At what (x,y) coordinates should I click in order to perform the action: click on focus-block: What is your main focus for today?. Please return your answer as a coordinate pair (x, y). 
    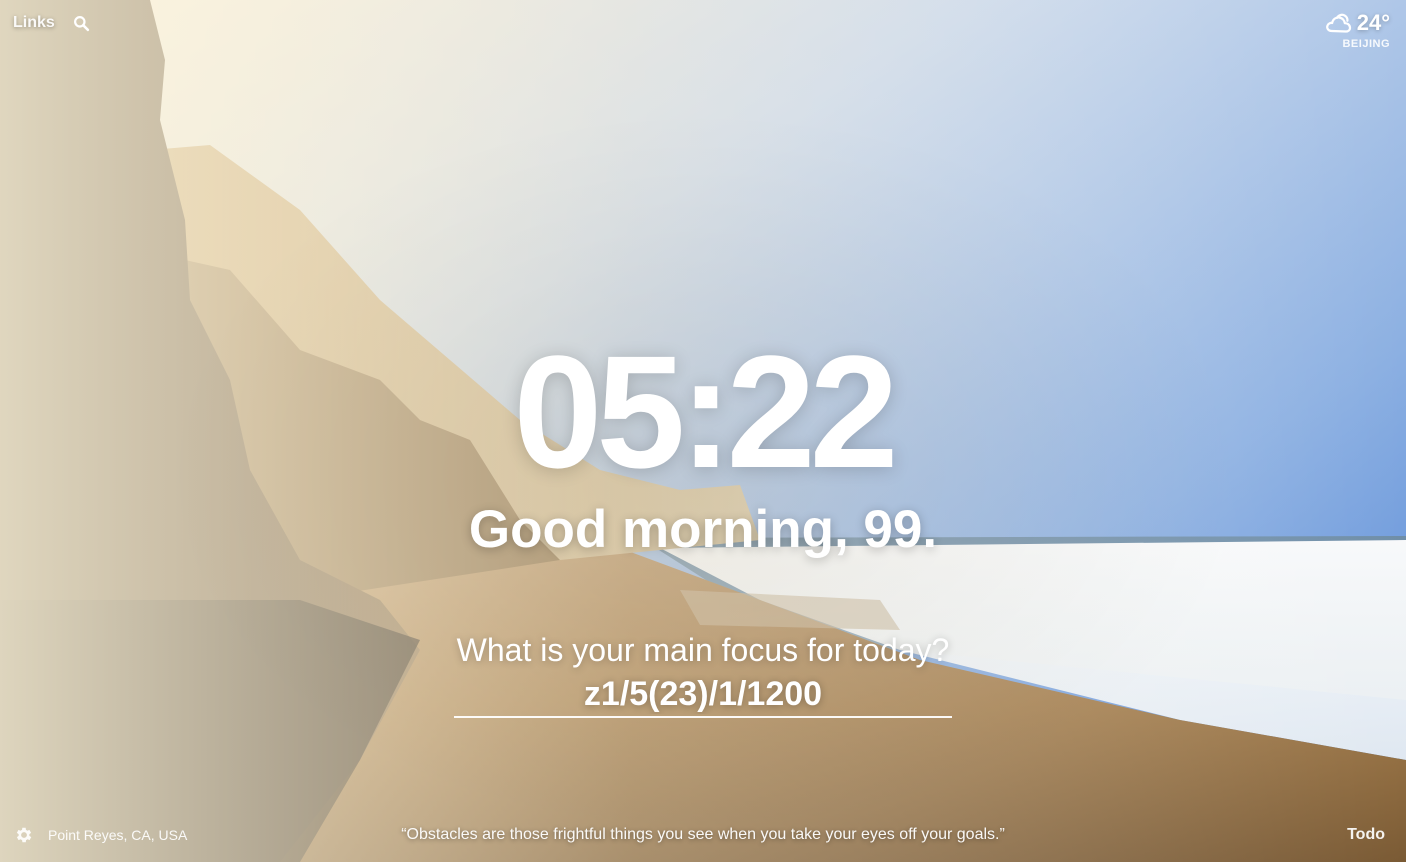
    Looking at the image, I should click on (703, 674).